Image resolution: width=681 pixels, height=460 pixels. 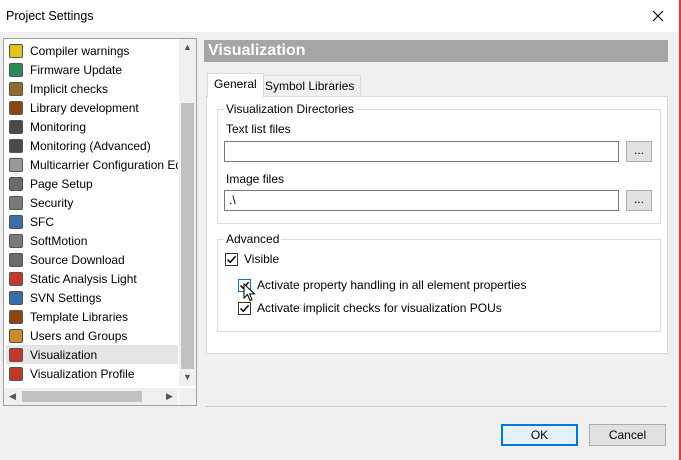 What do you see at coordinates (539, 435) in the screenshot?
I see `ok-button: OK` at bounding box center [539, 435].